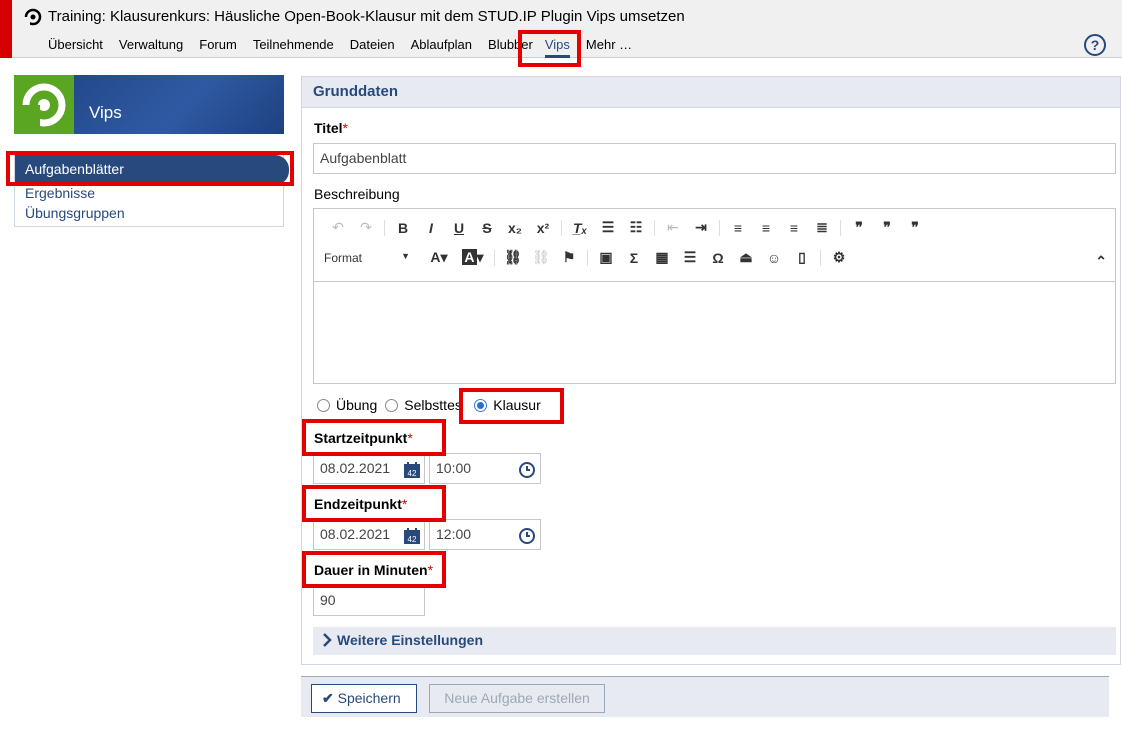 The image size is (1122, 736). I want to click on nav-participants: Teilnehmende, so click(293, 47).